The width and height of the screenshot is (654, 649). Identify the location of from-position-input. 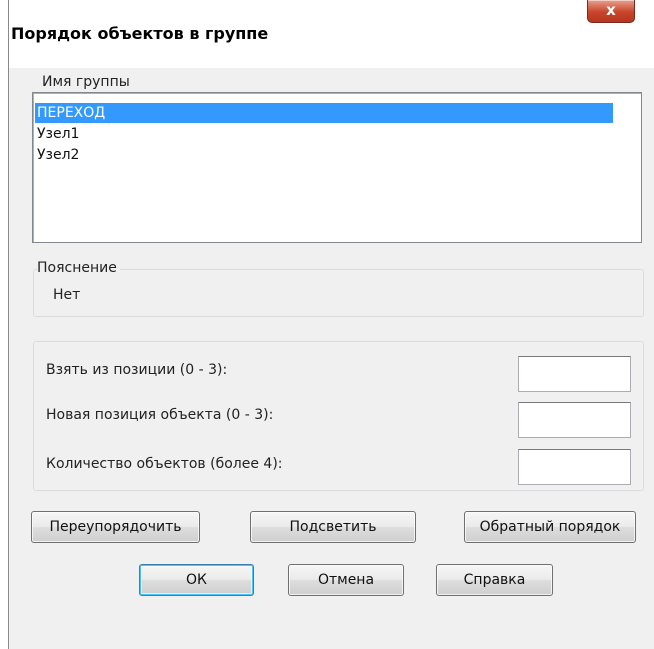
(574, 374).